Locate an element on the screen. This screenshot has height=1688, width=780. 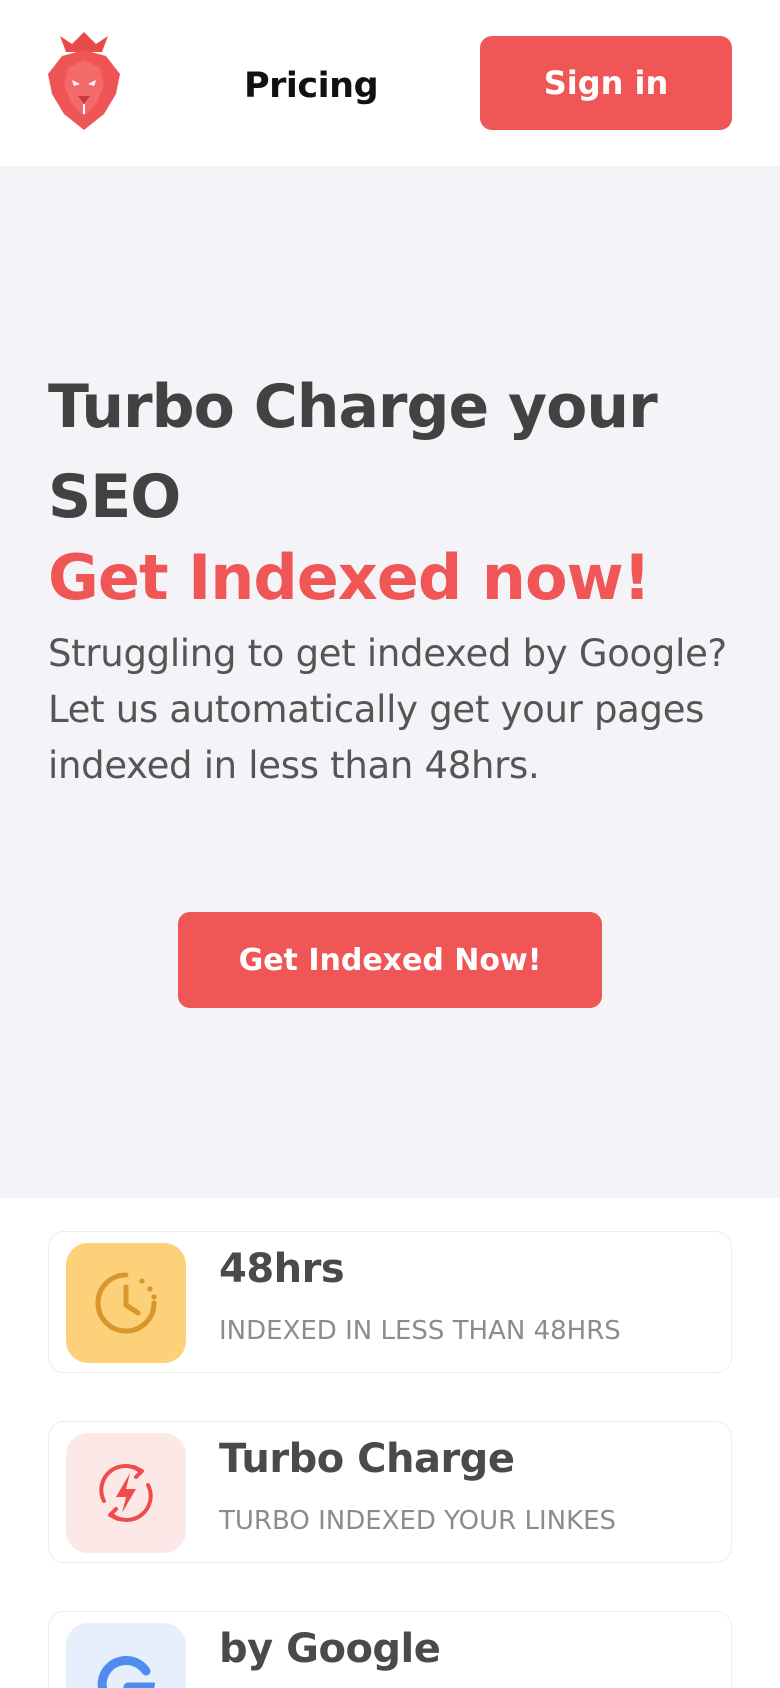
hero-title: Turbo Charge your SEO is located at coordinates (353, 452).